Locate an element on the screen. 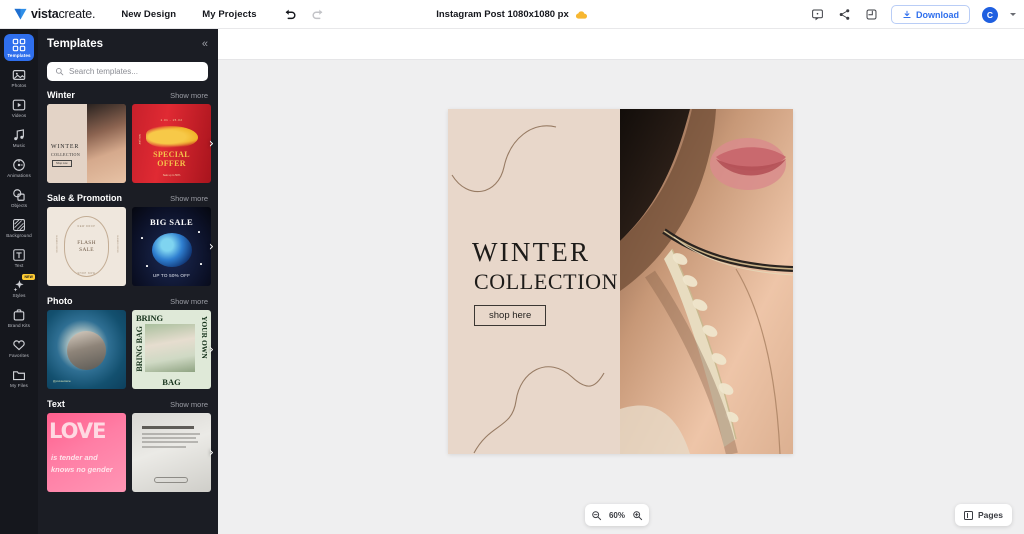  rail-item-animations: Animations is located at coordinates (19, 167).